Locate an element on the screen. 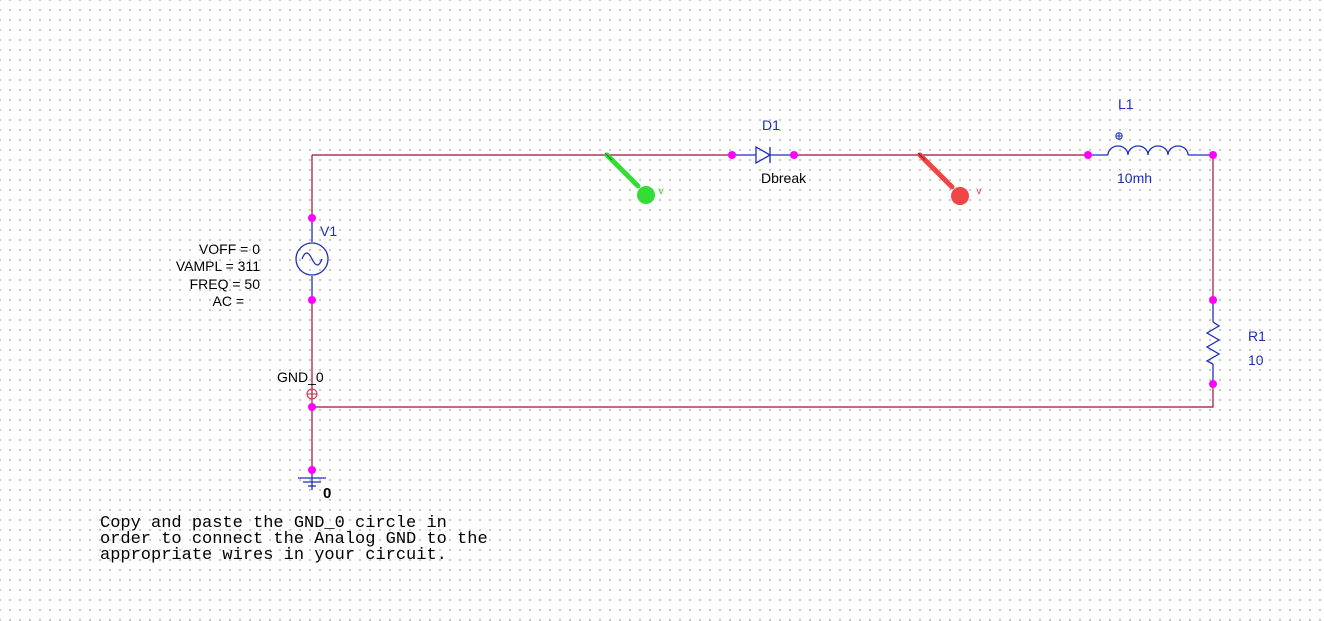 The width and height of the screenshot is (1324, 621). source-ref-label: V1 is located at coordinates (329, 231).